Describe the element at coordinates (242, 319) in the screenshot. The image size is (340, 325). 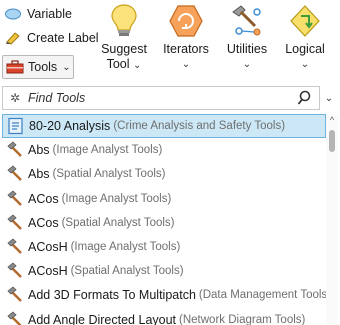
I see `toolbox-name: (Network Diagram Tools)` at that location.